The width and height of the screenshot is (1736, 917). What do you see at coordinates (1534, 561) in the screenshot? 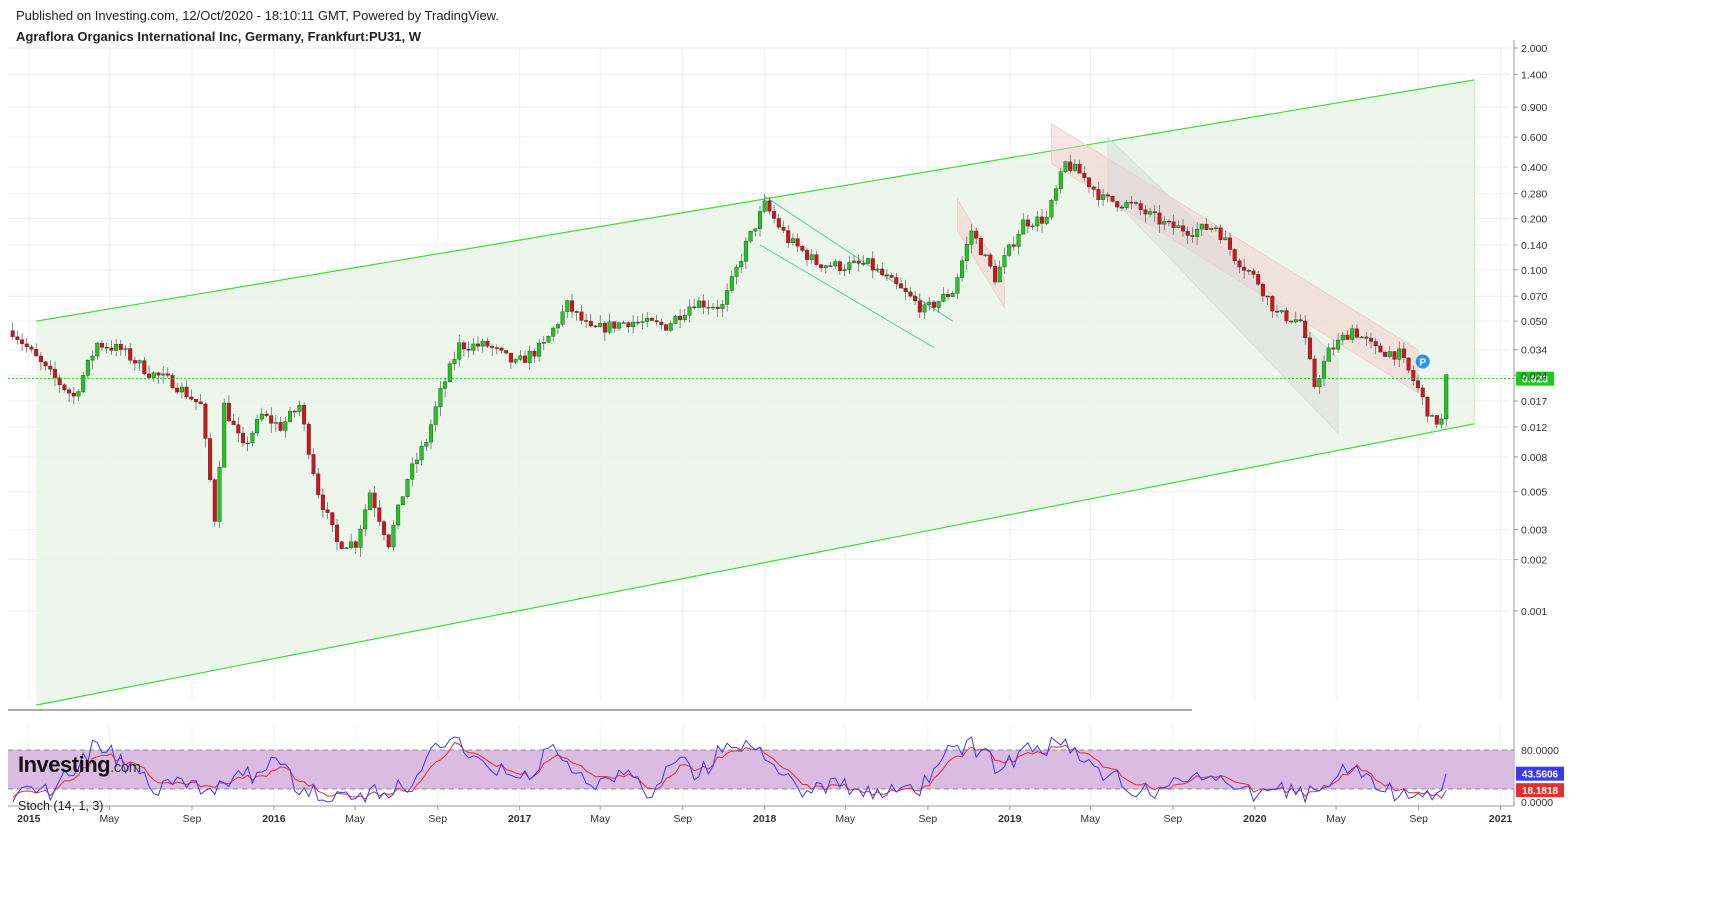
I see `ytick-label: 0.002` at bounding box center [1534, 561].